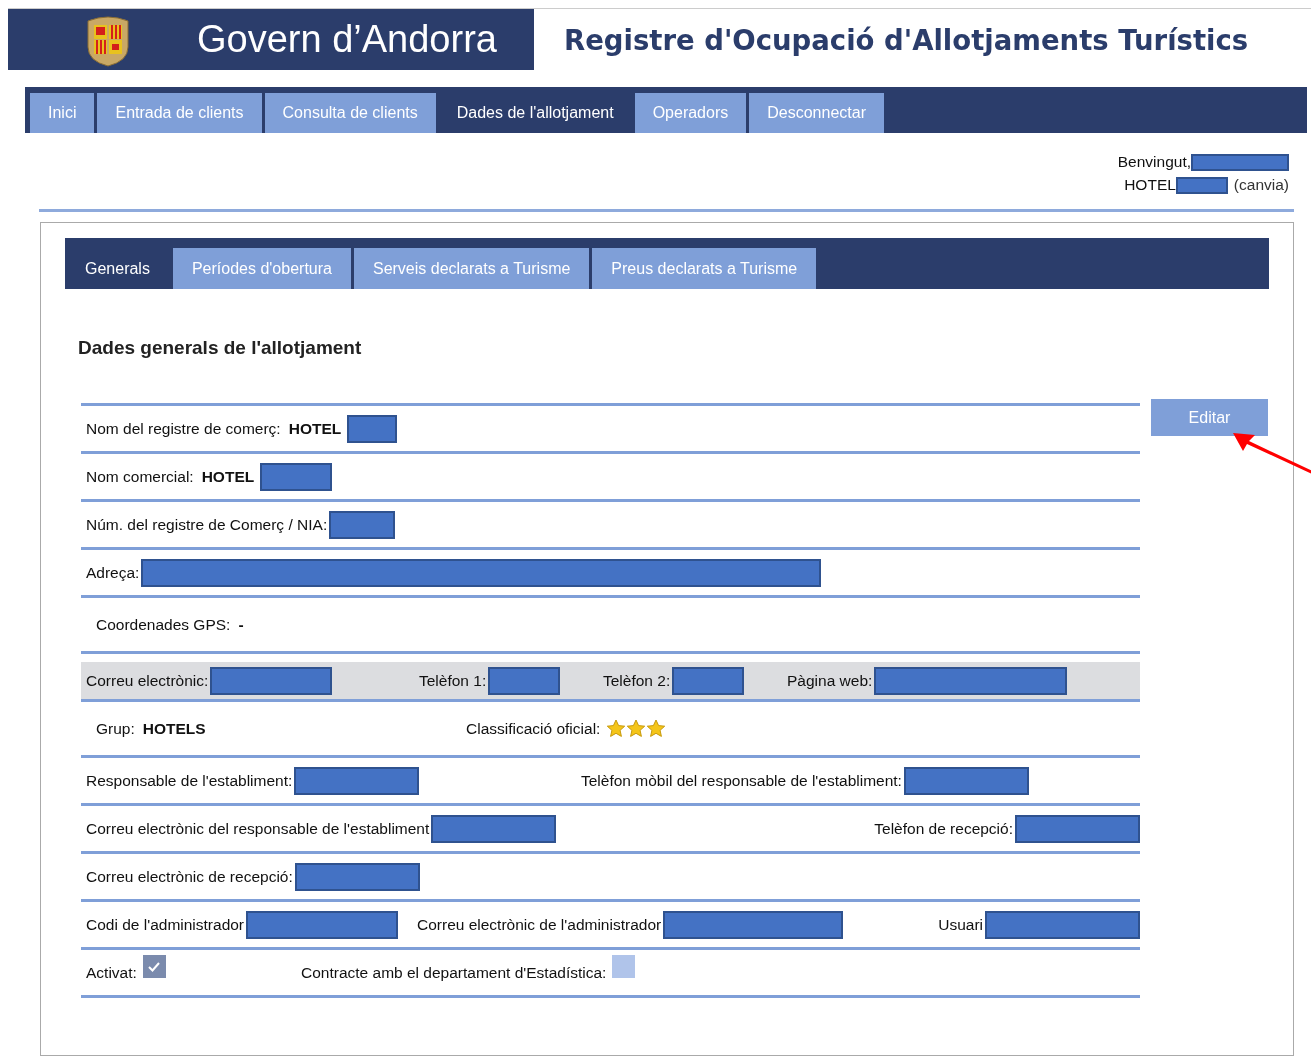  I want to click on section-tab: Preus declarats a Turisme, so click(704, 268).